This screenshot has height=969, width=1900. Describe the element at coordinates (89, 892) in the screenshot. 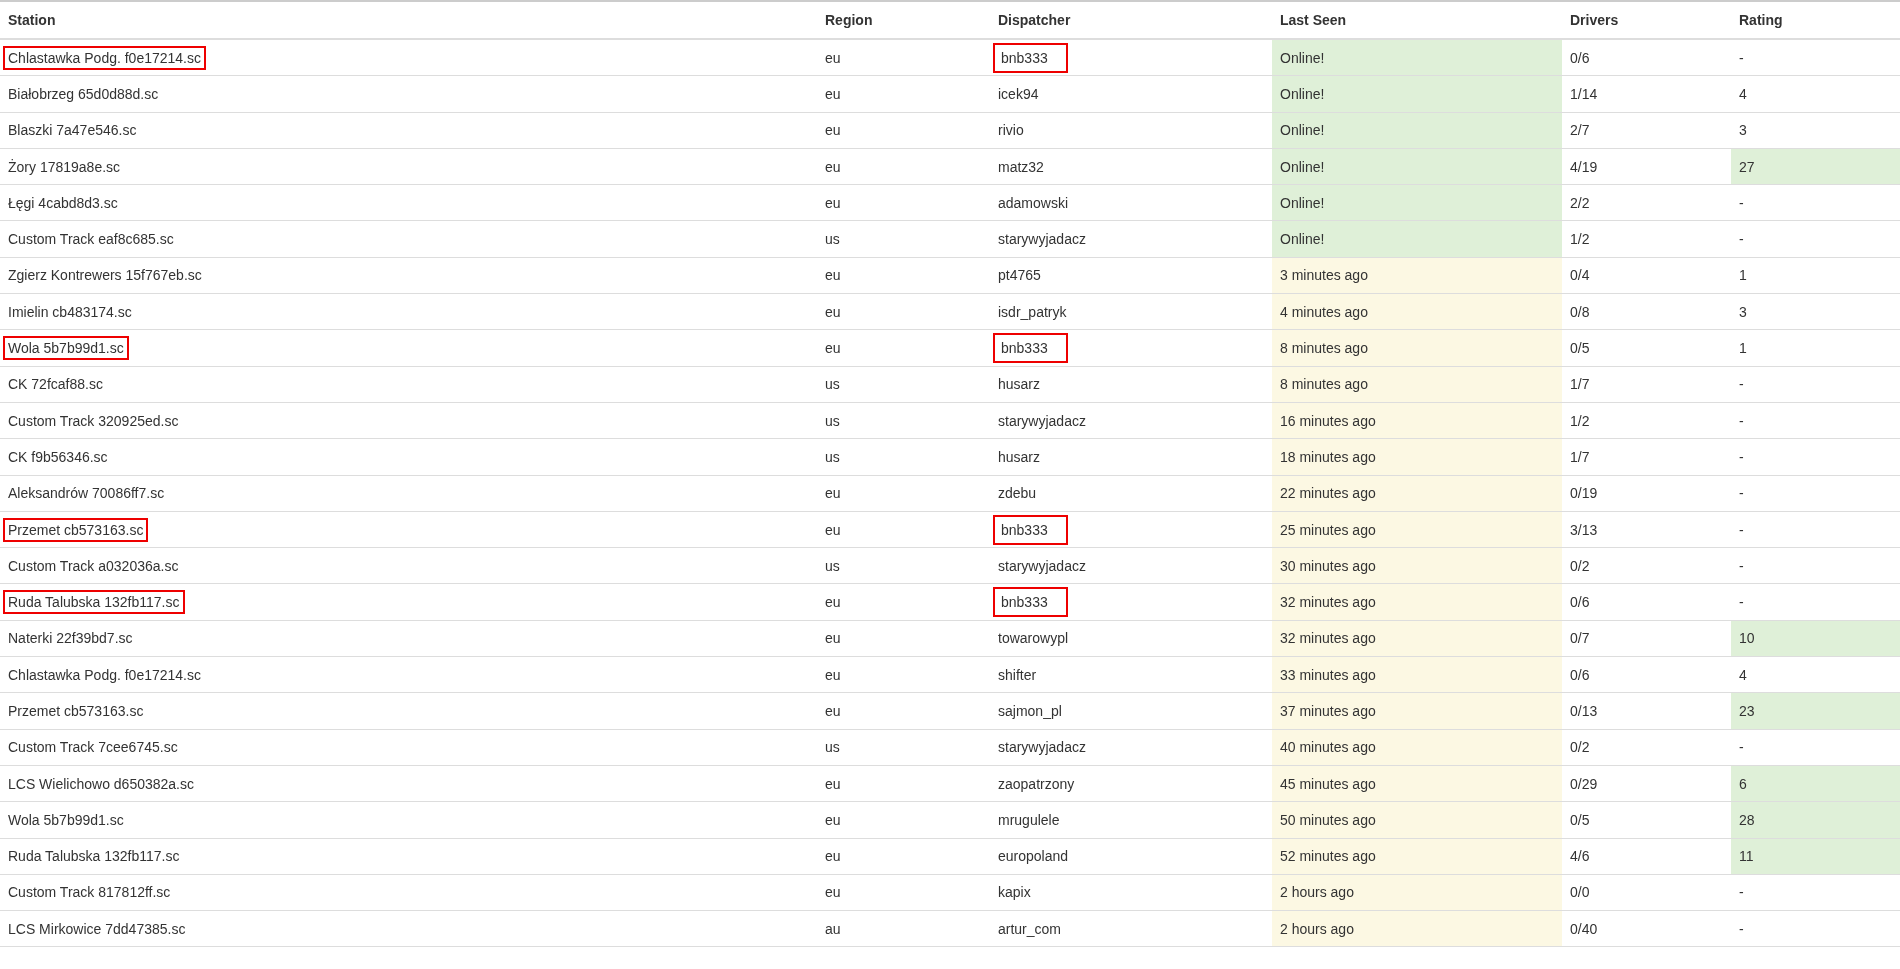

I see `station-name: Custom Track 817812ff.sc` at that location.